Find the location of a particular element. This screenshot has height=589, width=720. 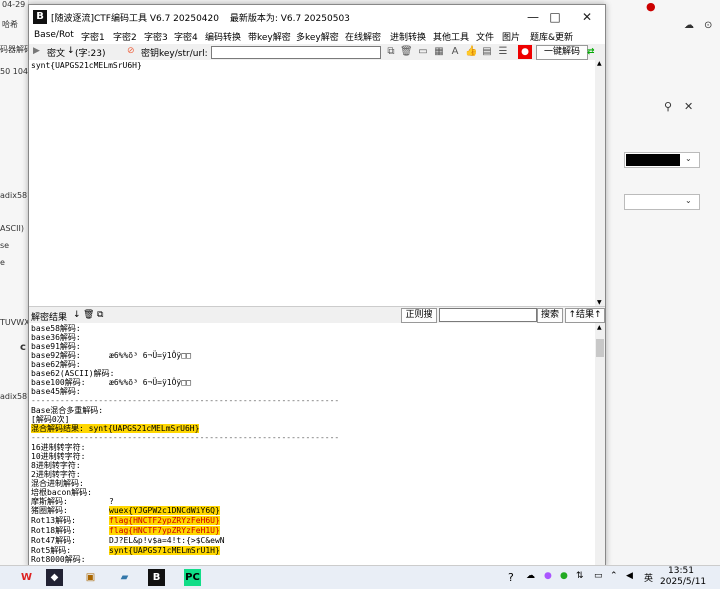

monitor-icon: ▭ is located at coordinates (598, 576).